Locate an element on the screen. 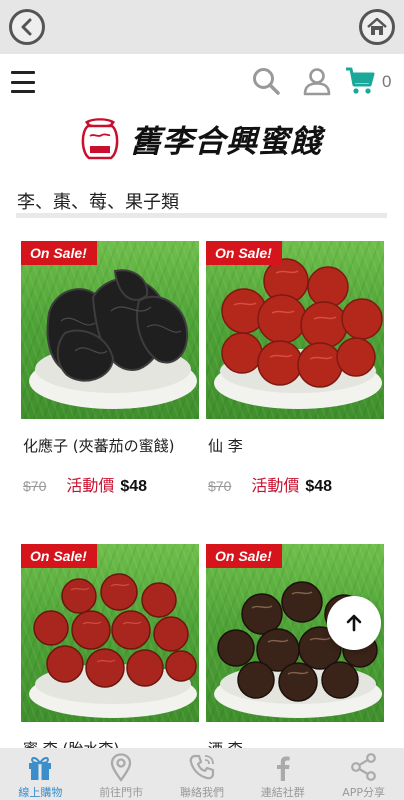 This screenshot has height=800, width=404. map-pin-icon is located at coordinates (121, 767).